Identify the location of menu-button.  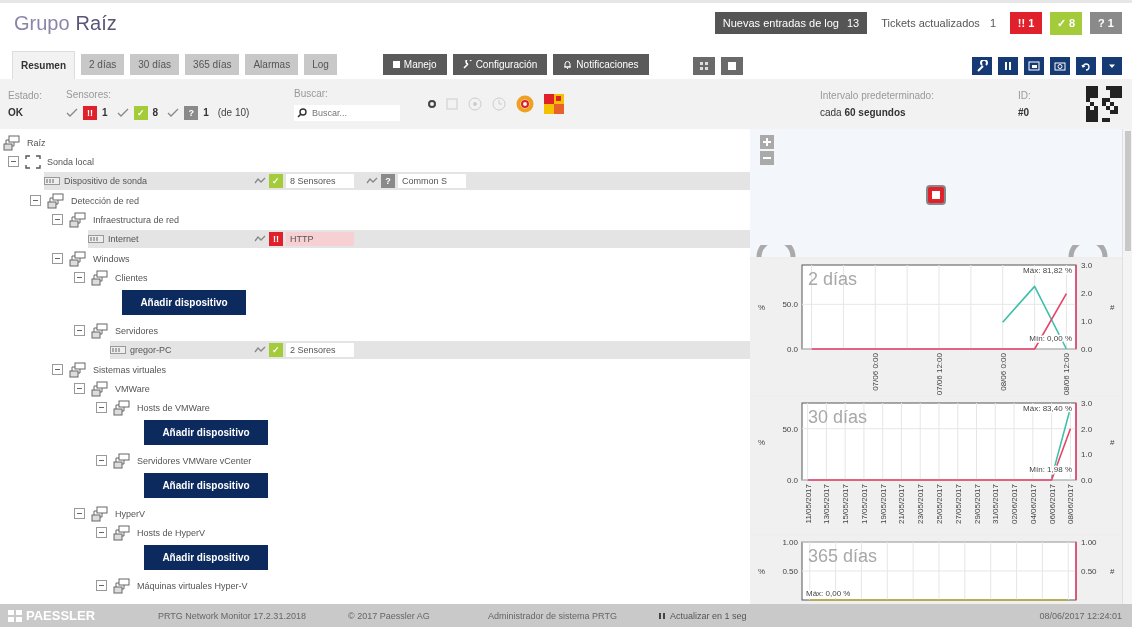
(1112, 66).